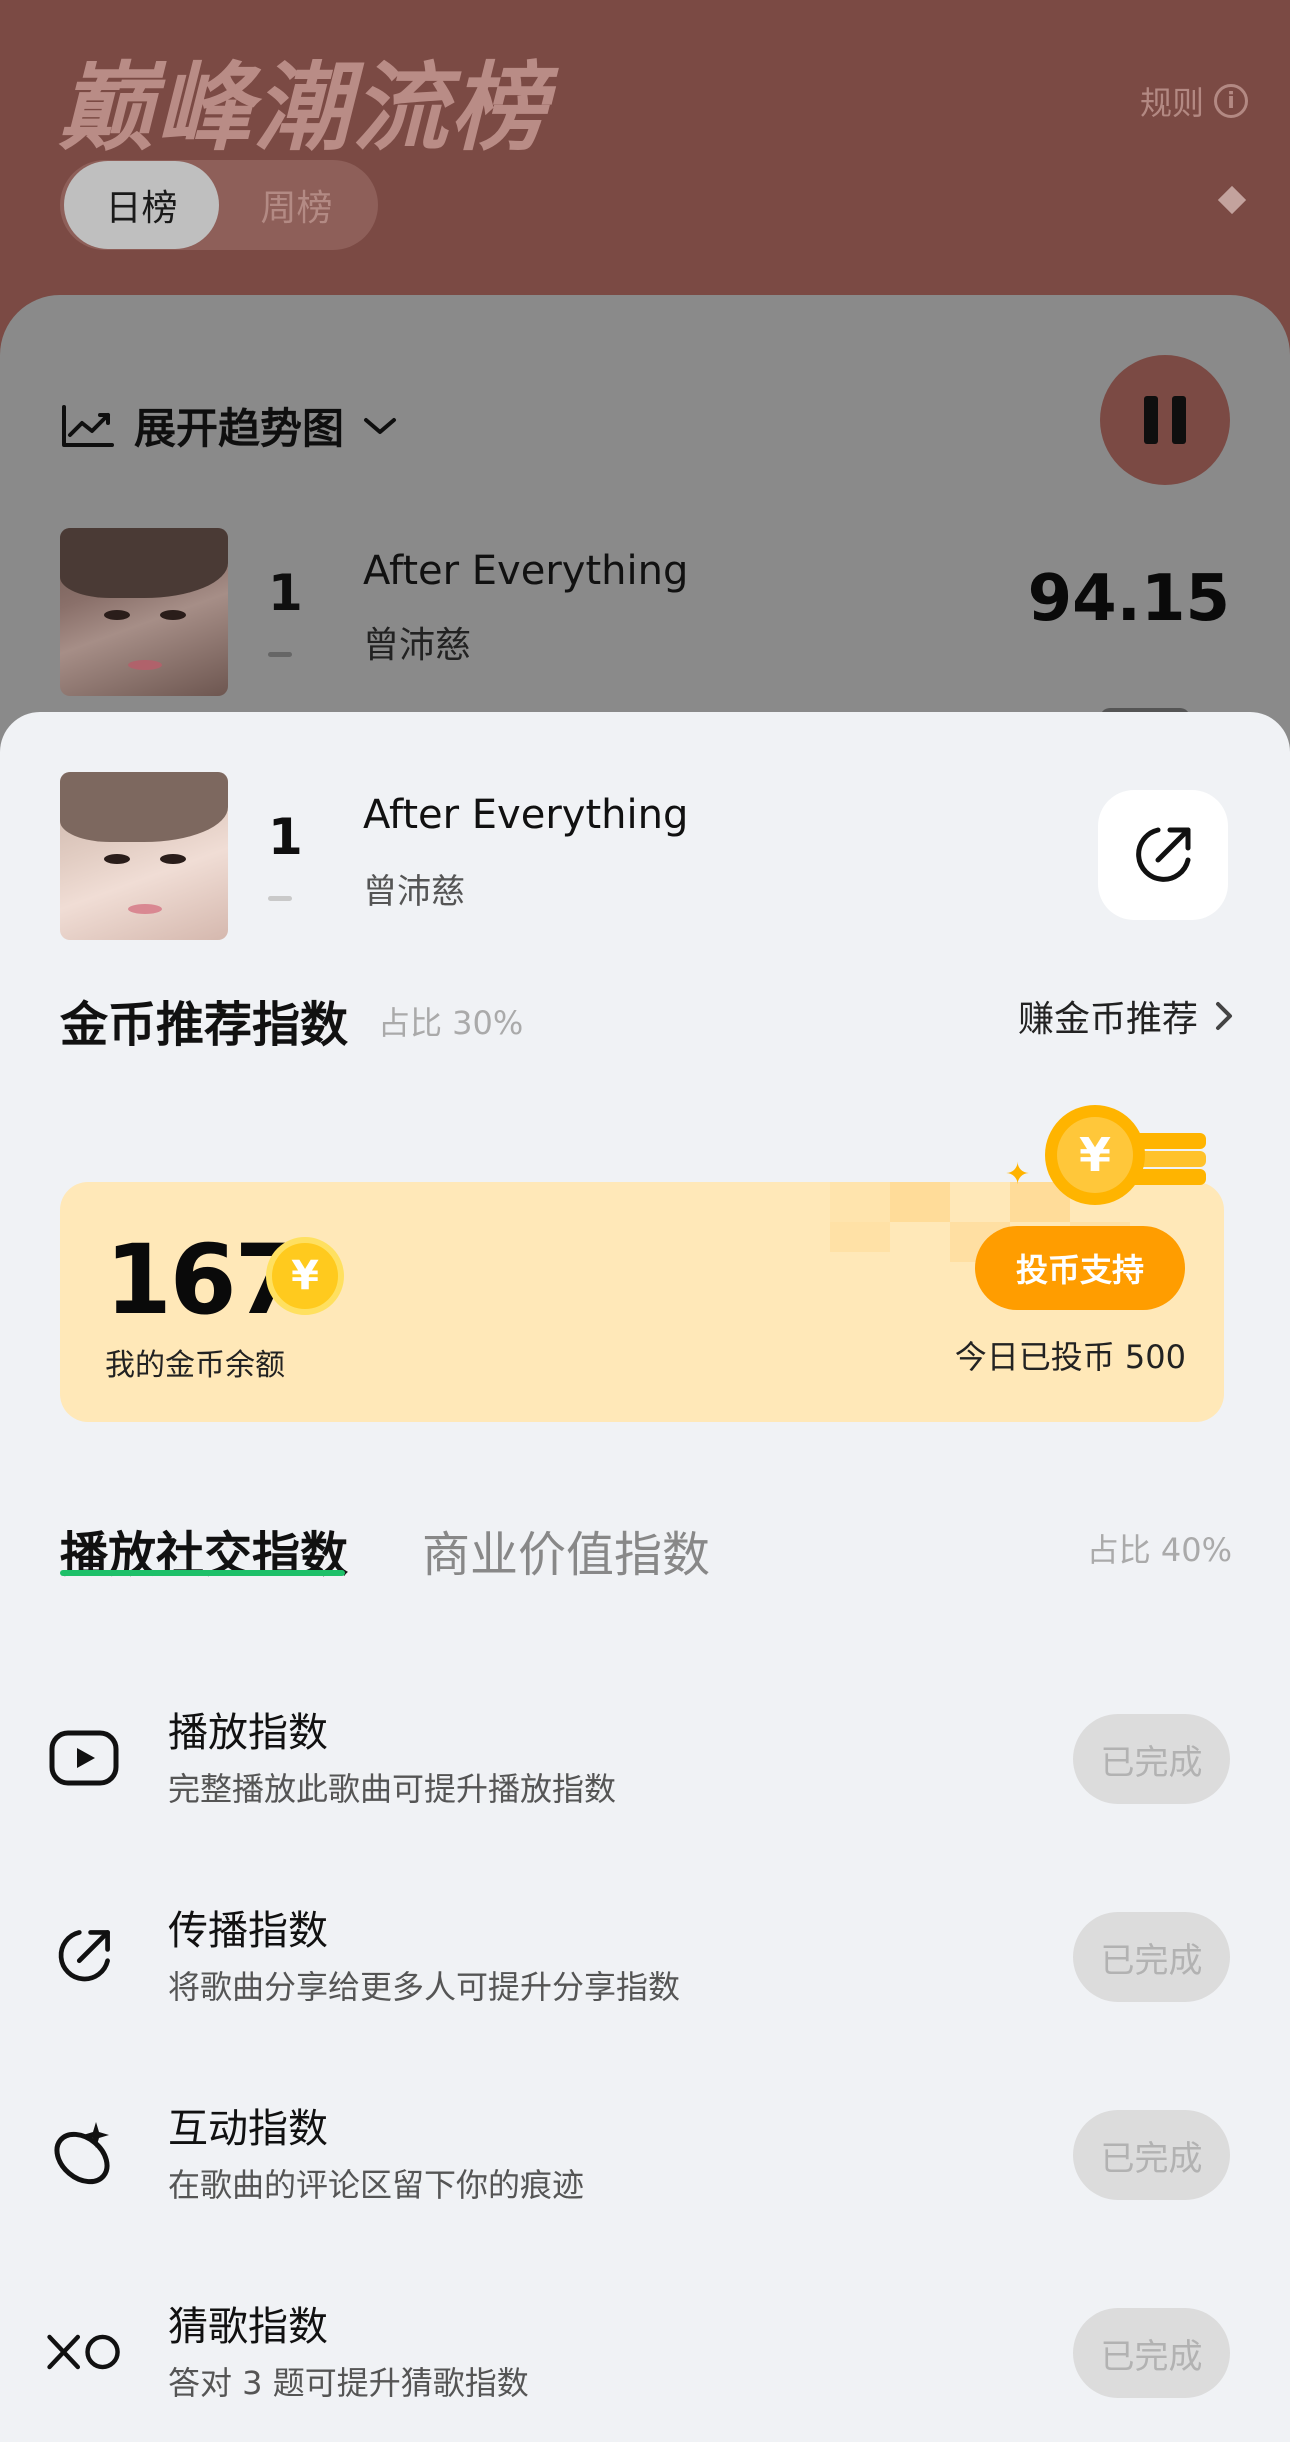 The width and height of the screenshot is (1290, 2442). Describe the element at coordinates (195, 1365) in the screenshot. I see `coin-balance-label: 我的金币余额` at that location.